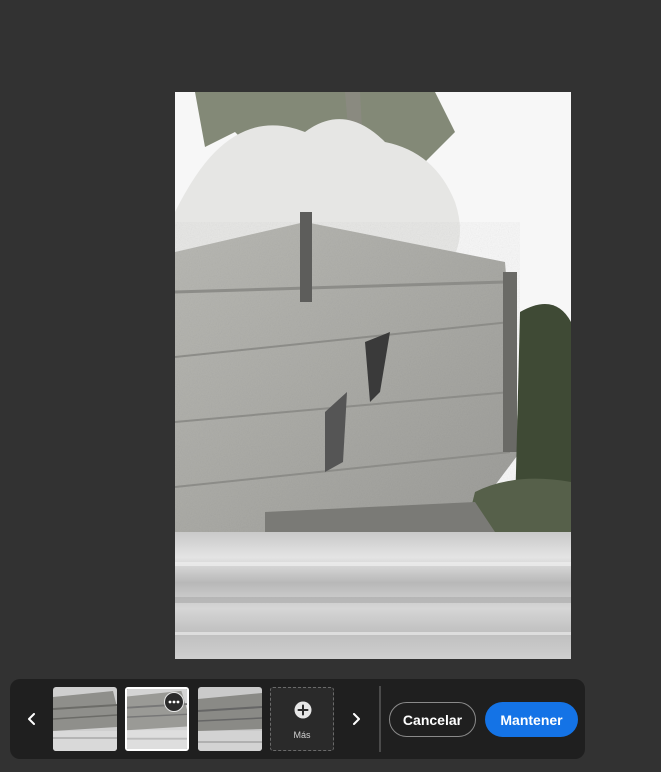 This screenshot has width=661, height=772. What do you see at coordinates (303, 710) in the screenshot?
I see `plus-circle-icon` at bounding box center [303, 710].